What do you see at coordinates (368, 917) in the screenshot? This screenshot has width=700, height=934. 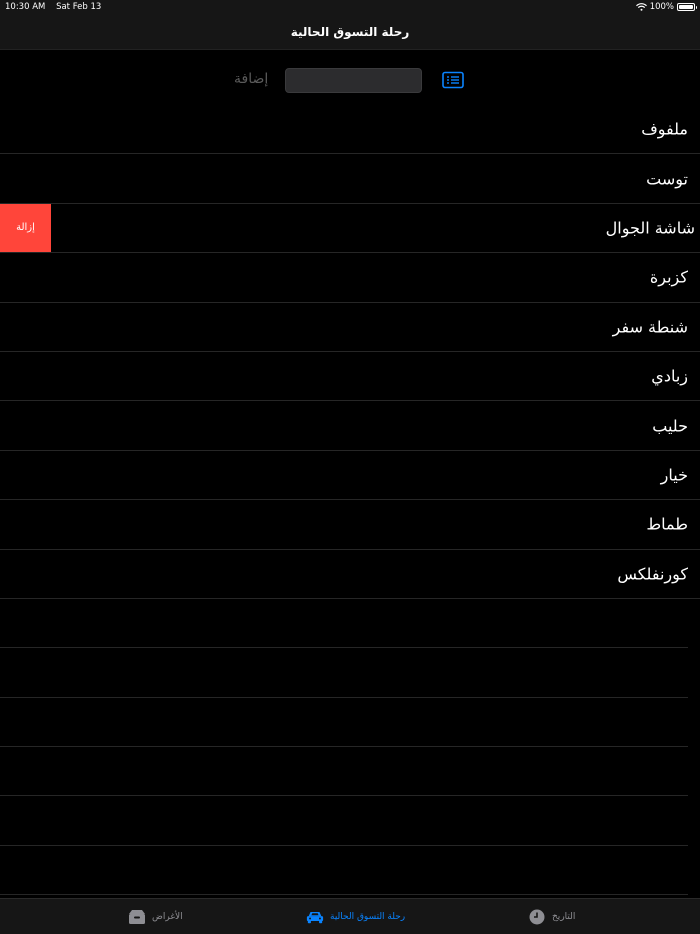 I see `tab-label: رحلة التسوق الحالية` at bounding box center [368, 917].